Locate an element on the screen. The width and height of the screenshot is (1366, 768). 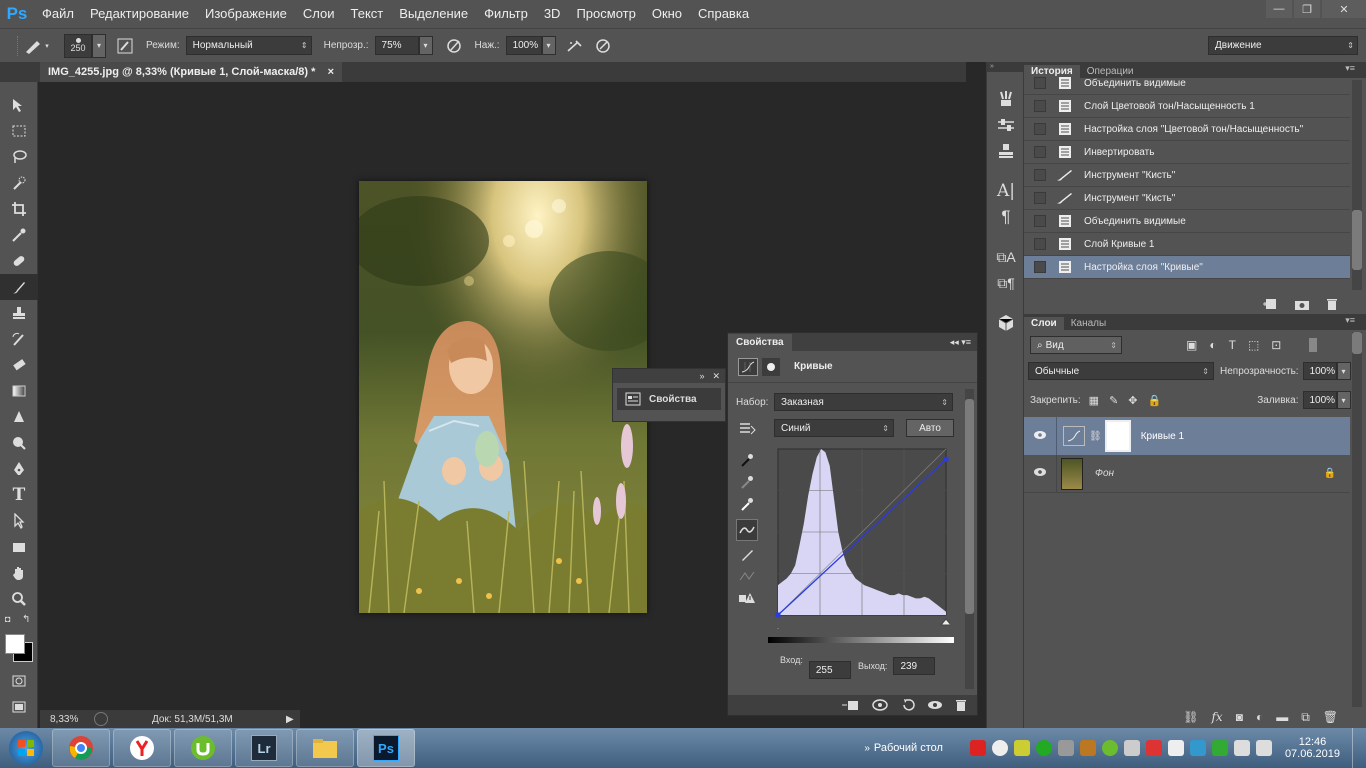
new-layer-icon: ⧉ is located at coordinates (1305, 717).